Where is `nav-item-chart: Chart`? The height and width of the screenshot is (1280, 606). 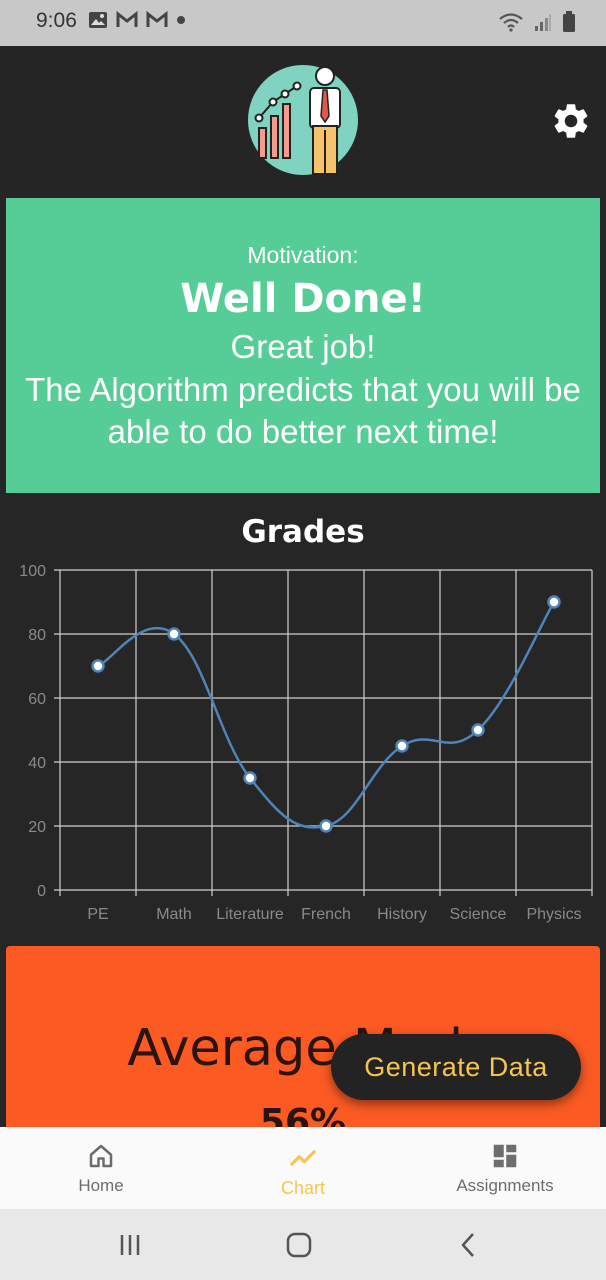 nav-item-chart: Chart is located at coordinates (303, 1168).